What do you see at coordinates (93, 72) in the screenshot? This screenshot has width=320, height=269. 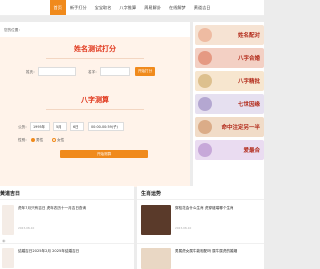 I see `given-name-label: 名字：` at bounding box center [93, 72].